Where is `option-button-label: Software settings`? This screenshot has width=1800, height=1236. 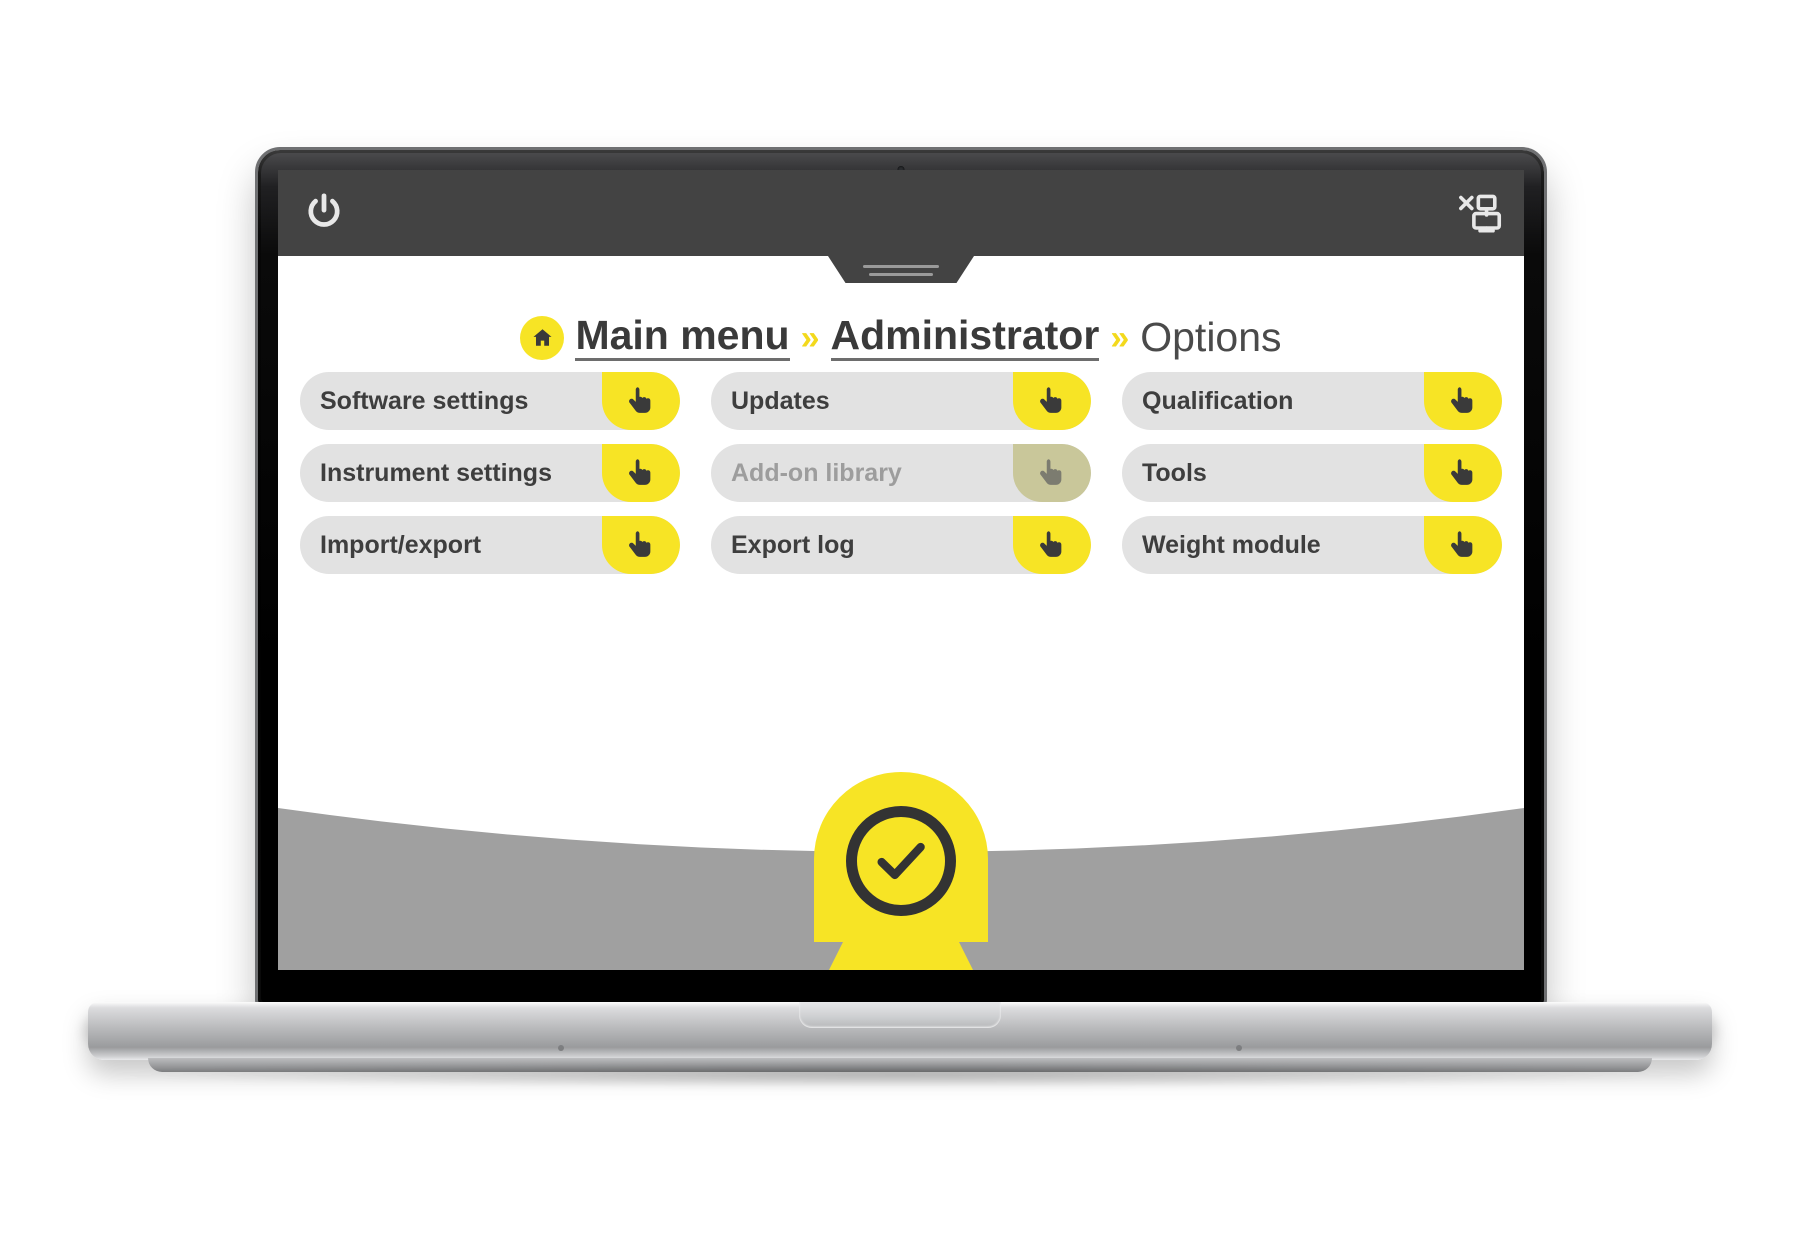 option-button-label: Software settings is located at coordinates (424, 400).